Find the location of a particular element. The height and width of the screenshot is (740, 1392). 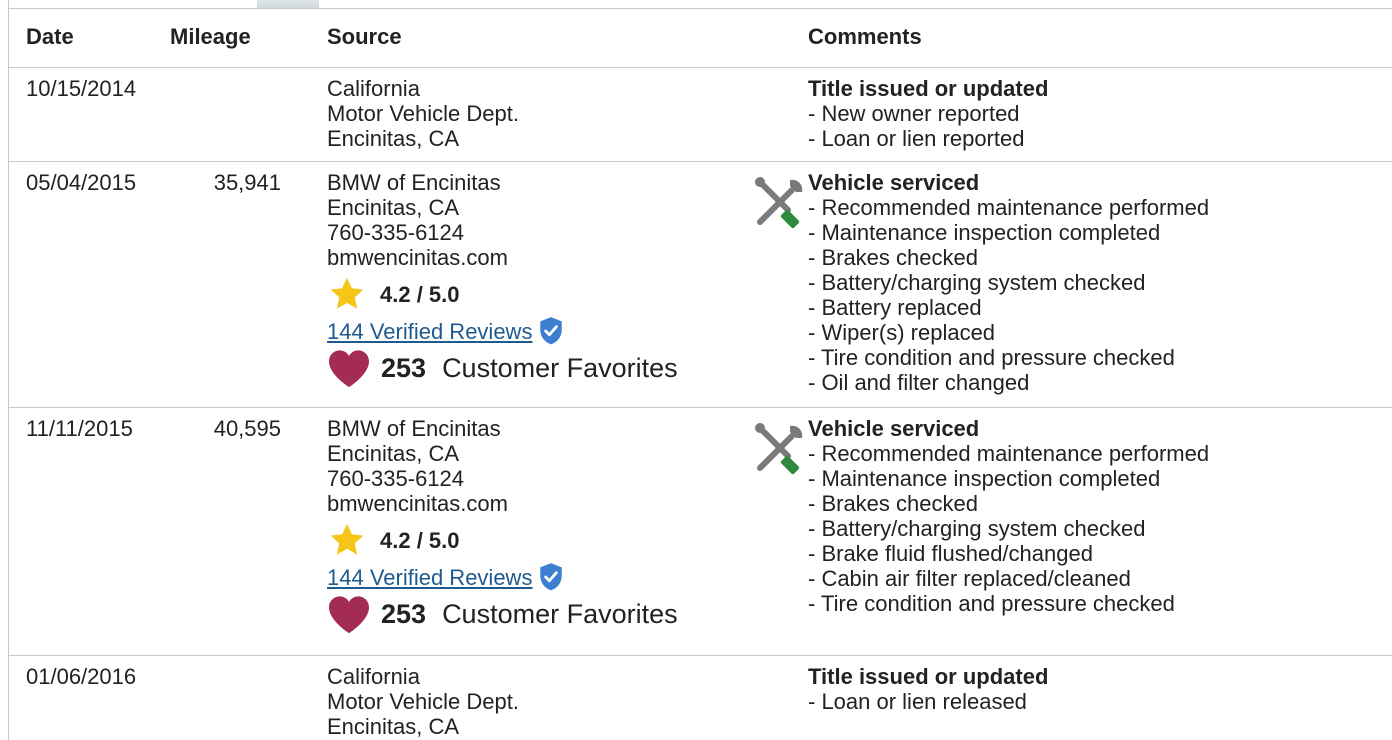

row-mileage: 40,595 is located at coordinates (247, 428).